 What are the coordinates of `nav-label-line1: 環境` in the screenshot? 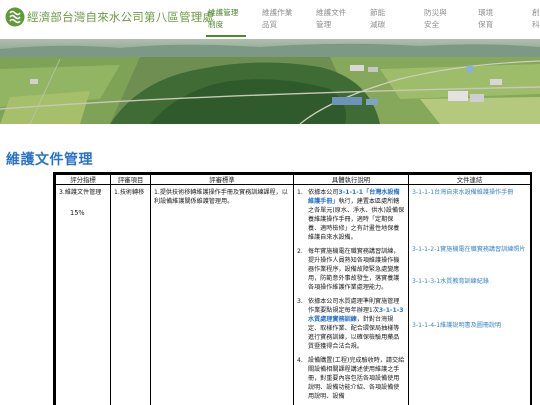 It's located at (486, 12).